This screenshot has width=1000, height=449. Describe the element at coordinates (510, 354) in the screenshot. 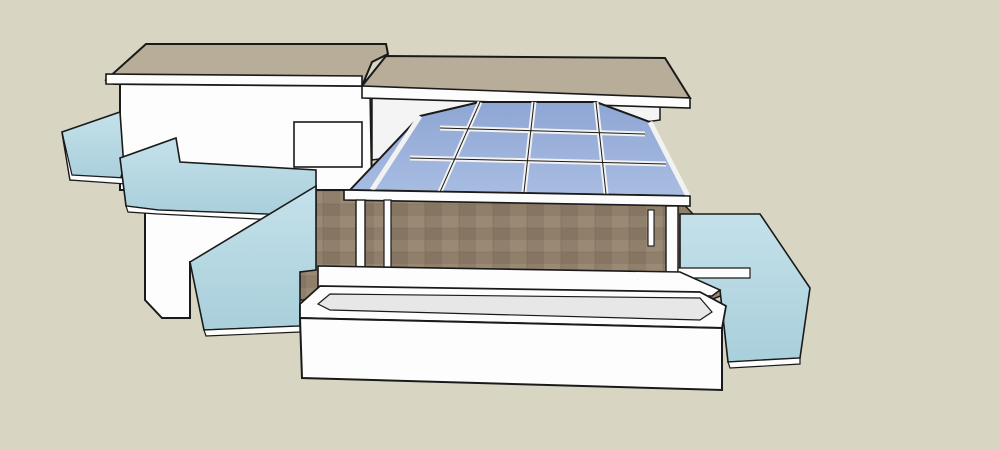

I see `planter-front` at that location.